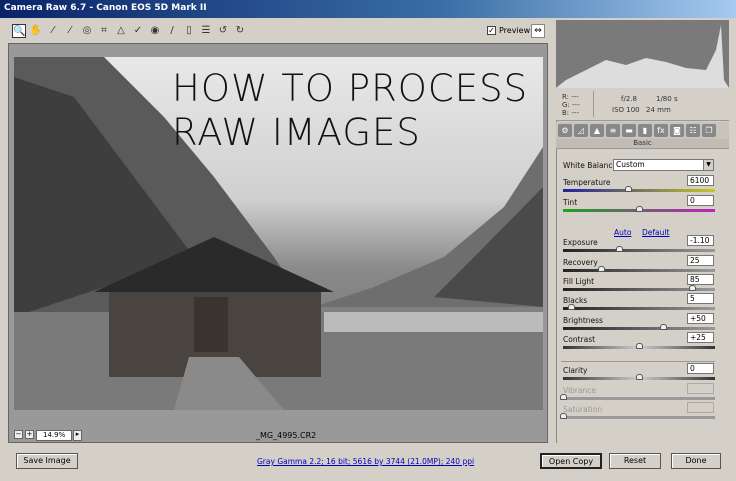 Image resolution: width=736 pixels, height=481 pixels. Describe the element at coordinates (658, 110) in the screenshot. I see `focal-length: 24 mm` at that location.